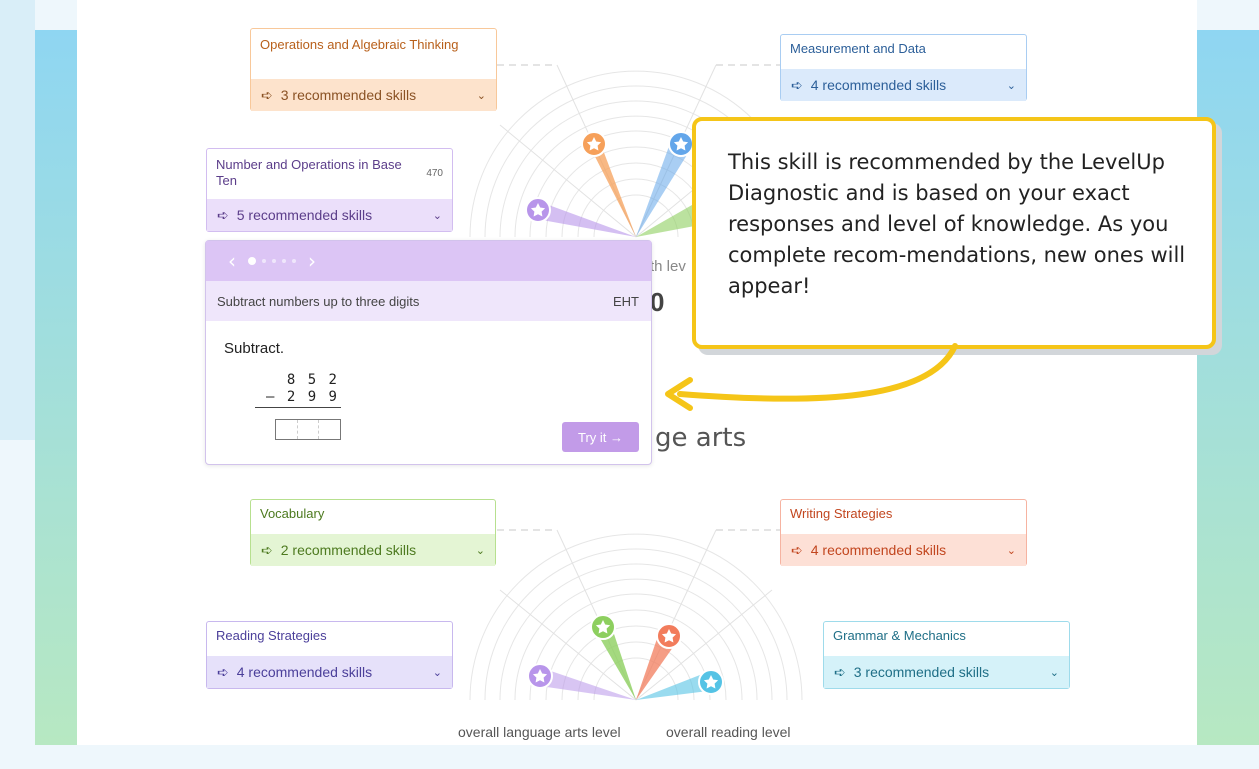 This screenshot has width=1259, height=769. I want to click on skills-row: ➪ 5 recommended skills ⌄, so click(329, 215).